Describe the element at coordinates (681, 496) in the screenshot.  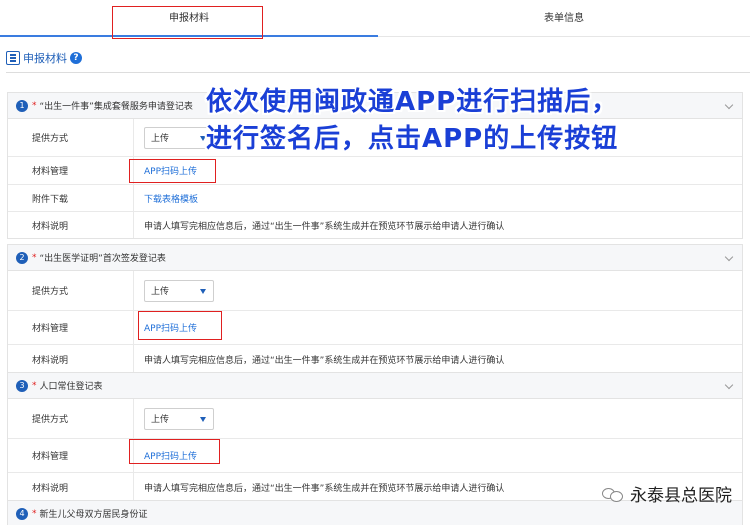
I see `watermark-text: 永泰县总医院` at that location.